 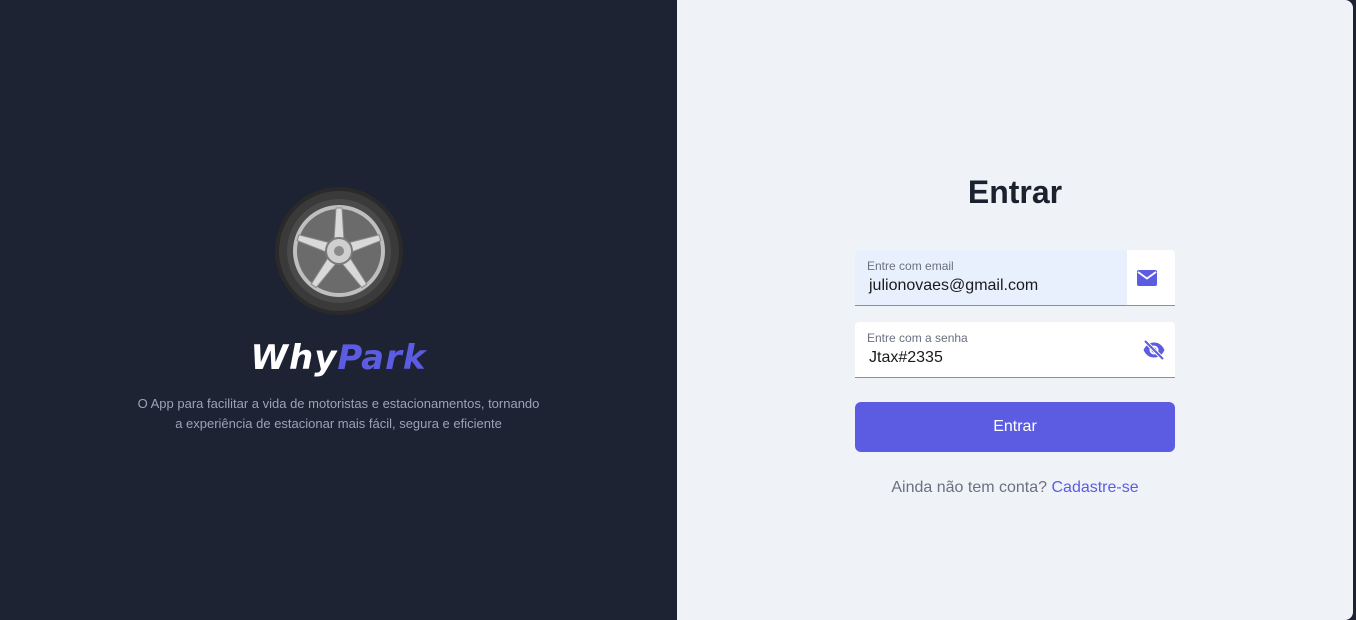 I want to click on email-field: Entre com email julionovaes@gmail.com, so click(x=1015, y=278).